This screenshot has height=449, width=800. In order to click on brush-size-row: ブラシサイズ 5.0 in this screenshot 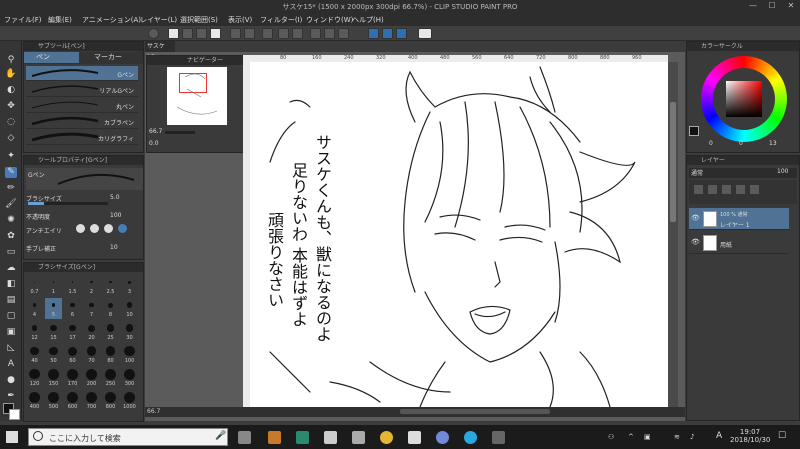, I will do `click(84, 199)`.